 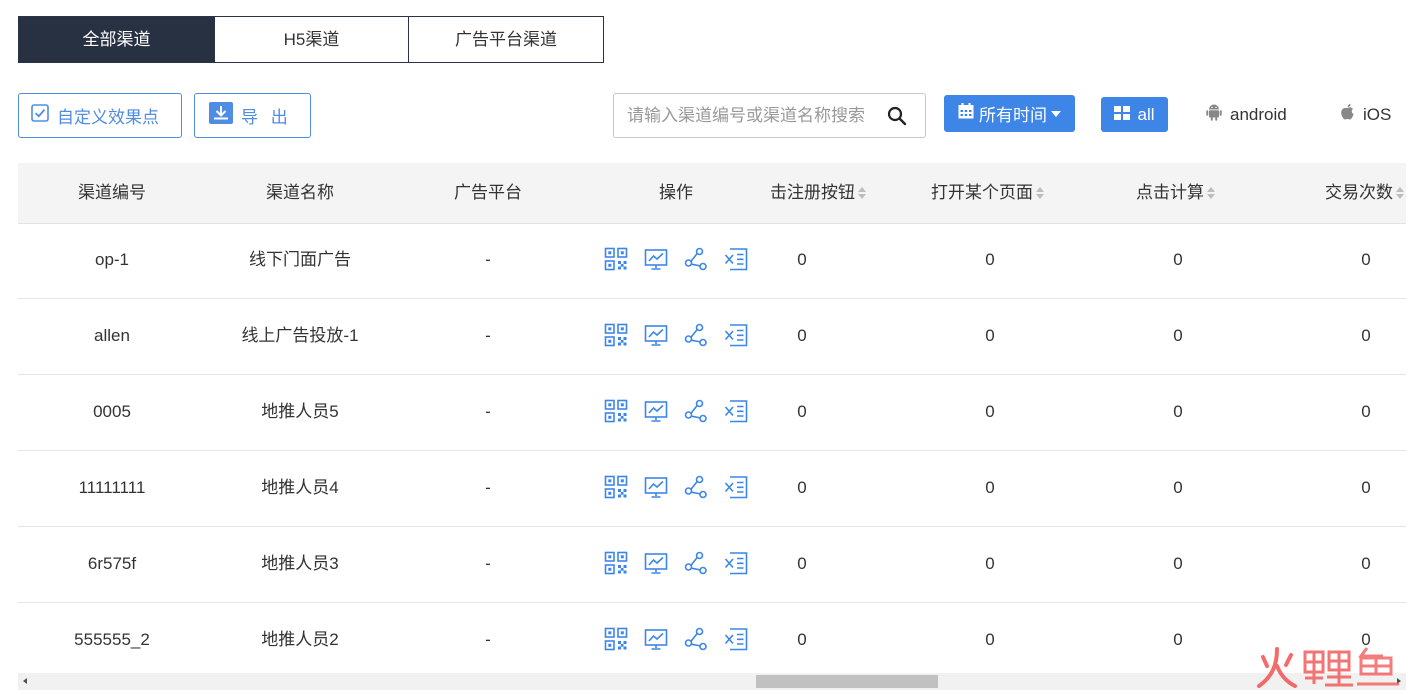 I want to click on time-range-dropdown: 所有时间, so click(x=1009, y=113).